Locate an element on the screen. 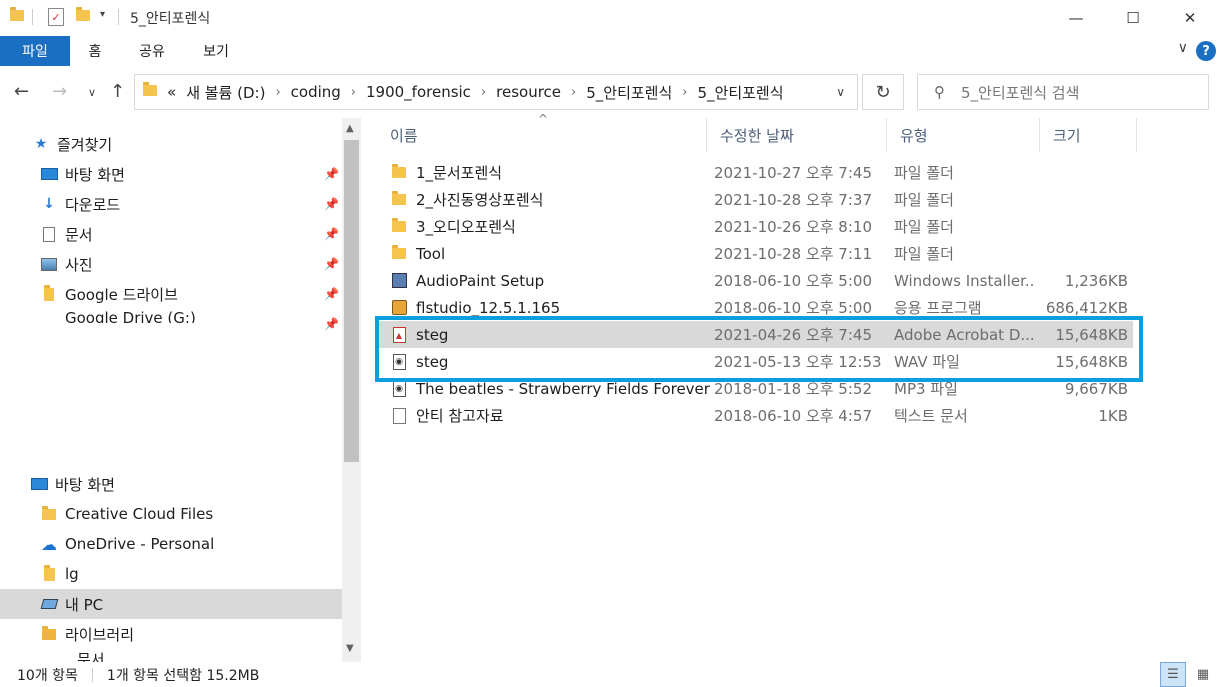 The height and width of the screenshot is (687, 1222). breadcrumb-forensic: 1900_forensic is located at coordinates (418, 92).